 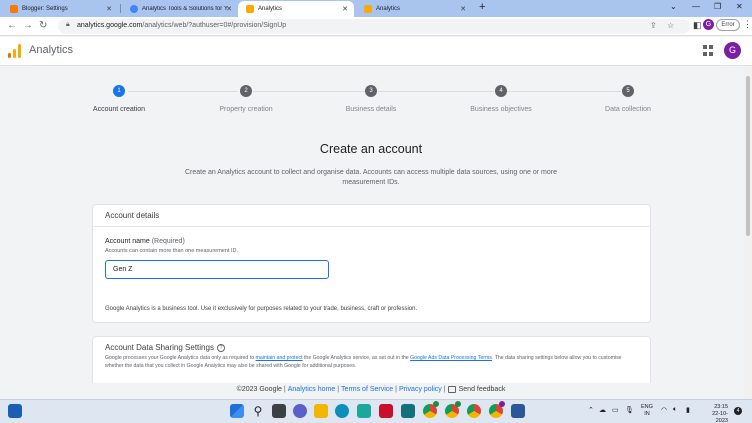 I want to click on clock-time: 23:15, so click(x=721, y=407).